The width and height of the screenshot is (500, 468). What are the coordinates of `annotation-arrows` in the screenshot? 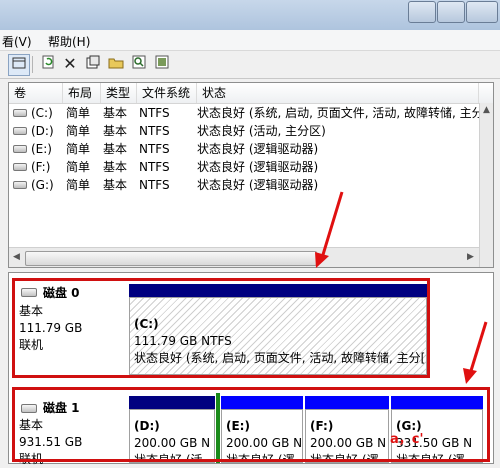 It's located at (401, 287).